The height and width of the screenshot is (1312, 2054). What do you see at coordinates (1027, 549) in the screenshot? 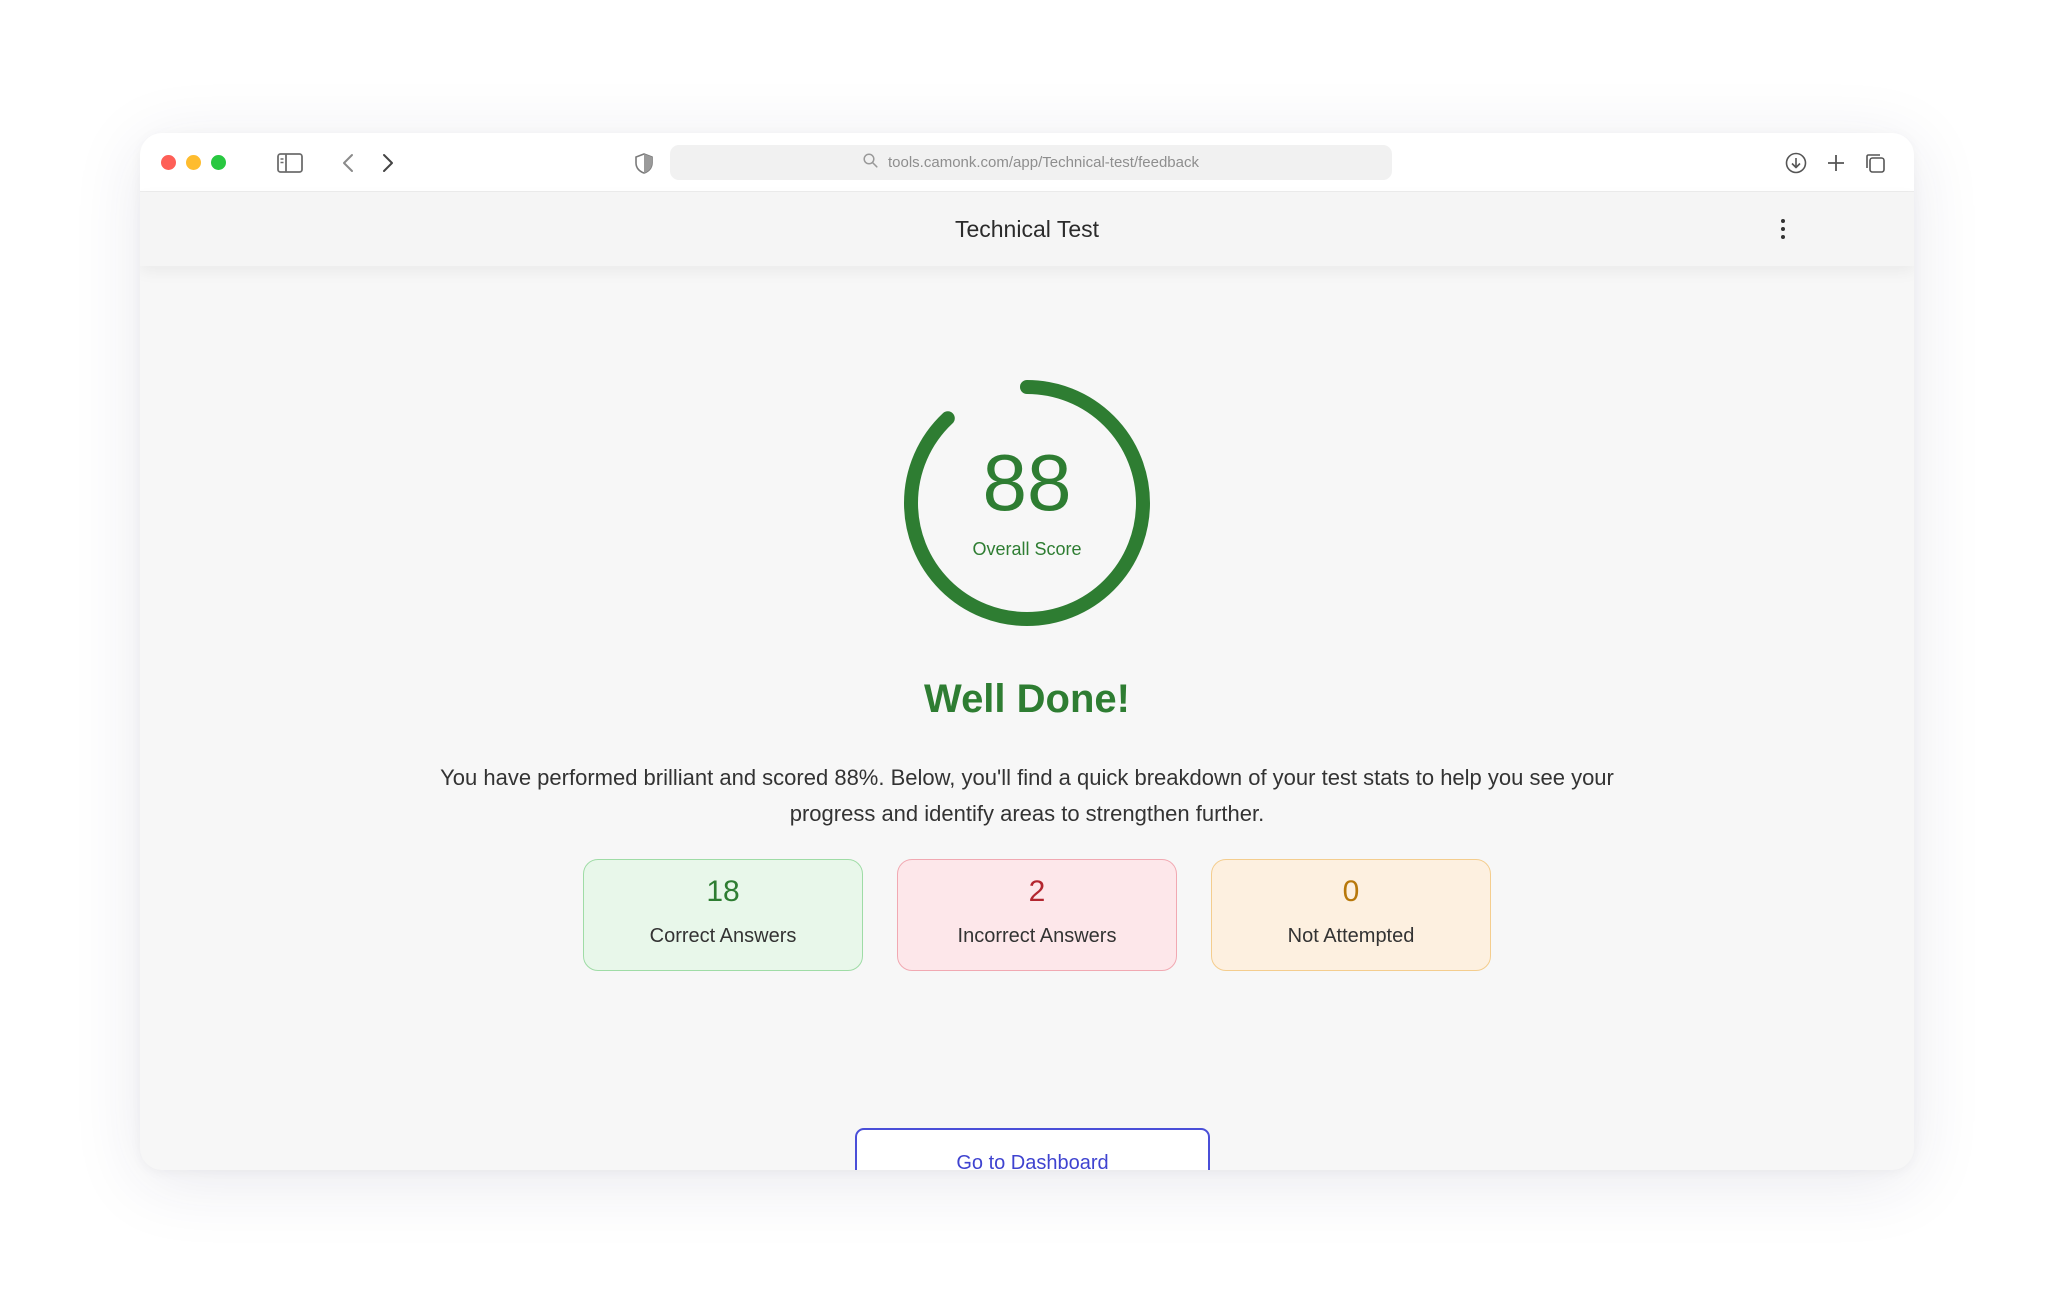
I see `overall-score-label: Overall Score` at bounding box center [1027, 549].